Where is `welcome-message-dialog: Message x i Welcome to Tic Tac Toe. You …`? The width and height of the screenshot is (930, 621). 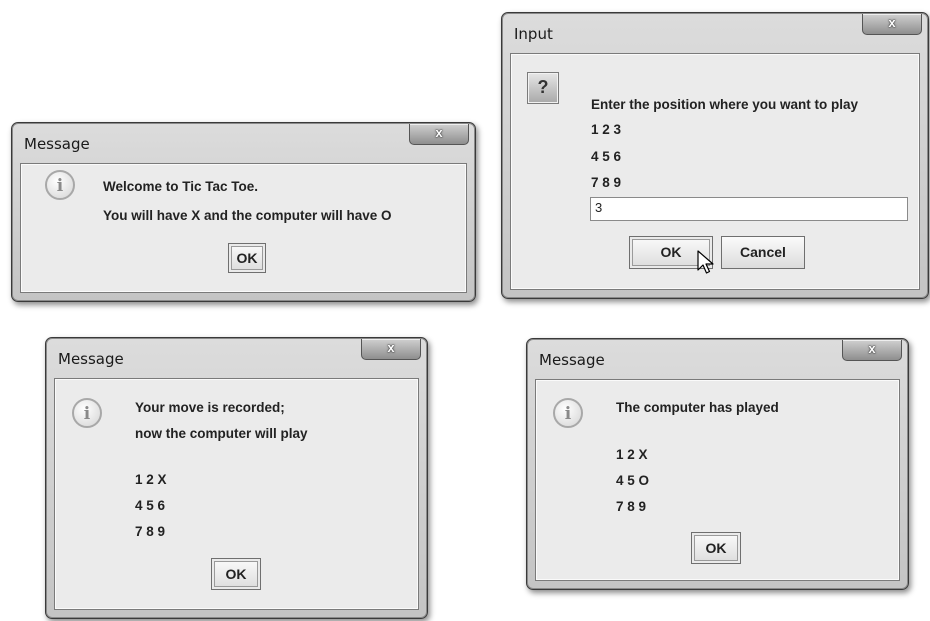 welcome-message-dialog: Message x i Welcome to Tic Tac Toe. You … is located at coordinates (243, 212).